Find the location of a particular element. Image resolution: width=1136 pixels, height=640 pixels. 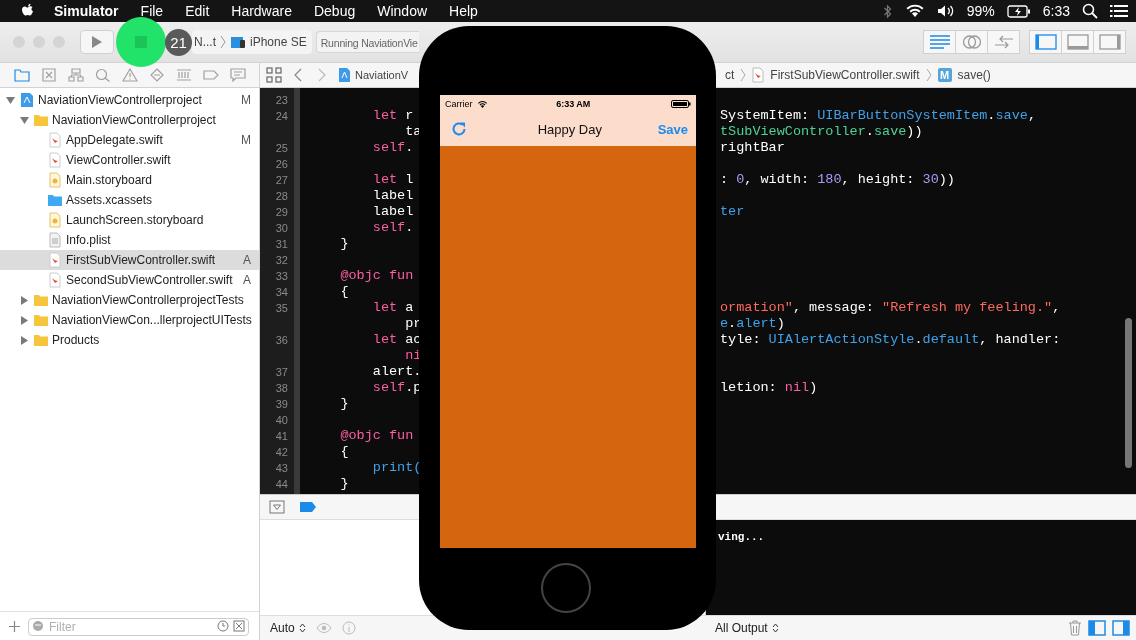

bluetooth-icon is located at coordinates (887, 11).